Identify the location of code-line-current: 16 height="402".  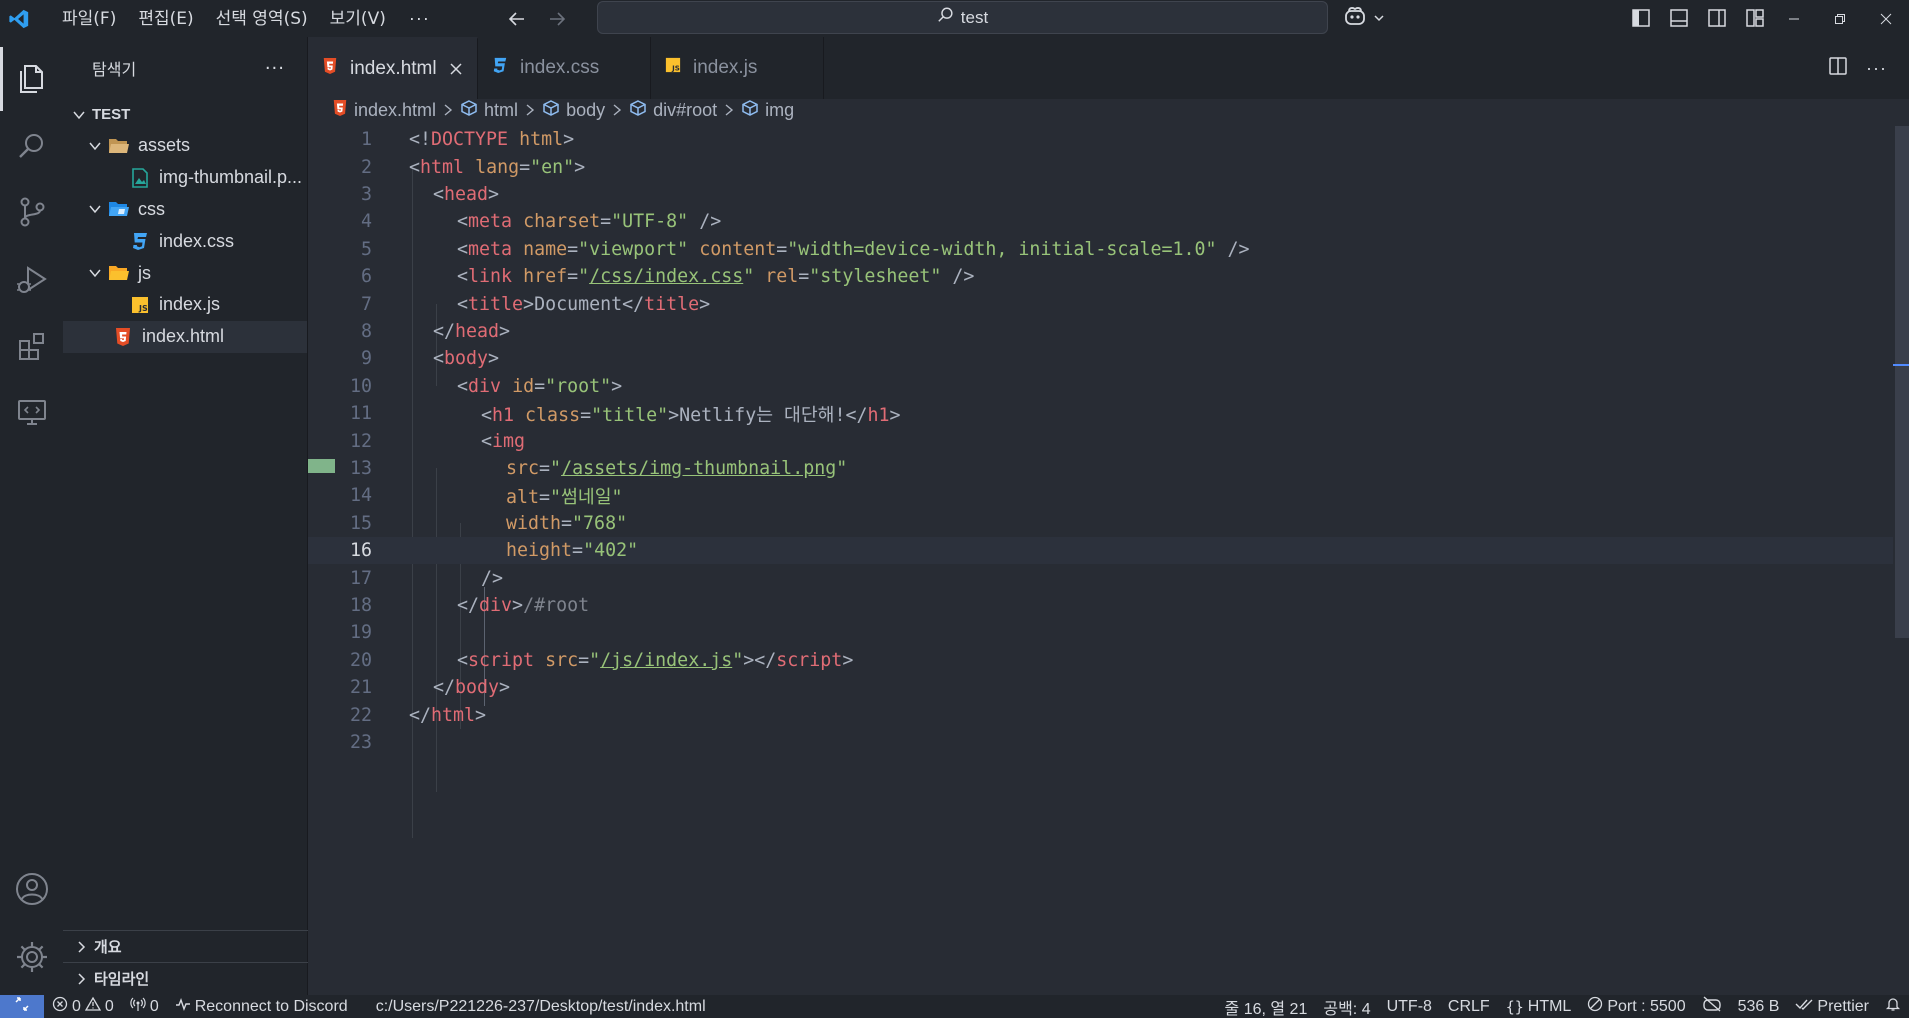
(1100, 551).